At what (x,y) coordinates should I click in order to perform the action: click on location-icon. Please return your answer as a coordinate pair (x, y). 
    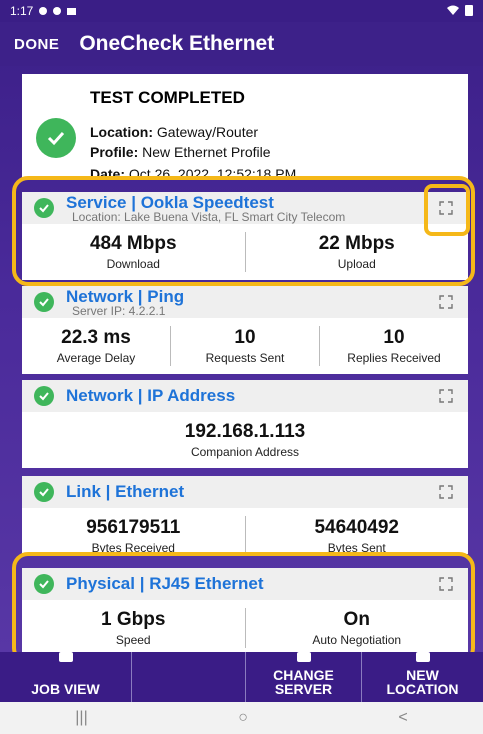
    Looking at the image, I should click on (422, 657).